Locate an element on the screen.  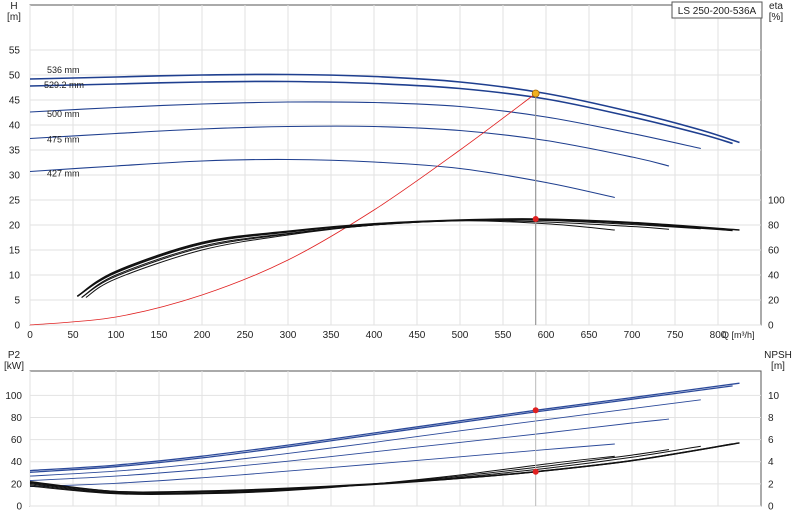
head-tick-label: 10 is located at coordinates (15, 276).